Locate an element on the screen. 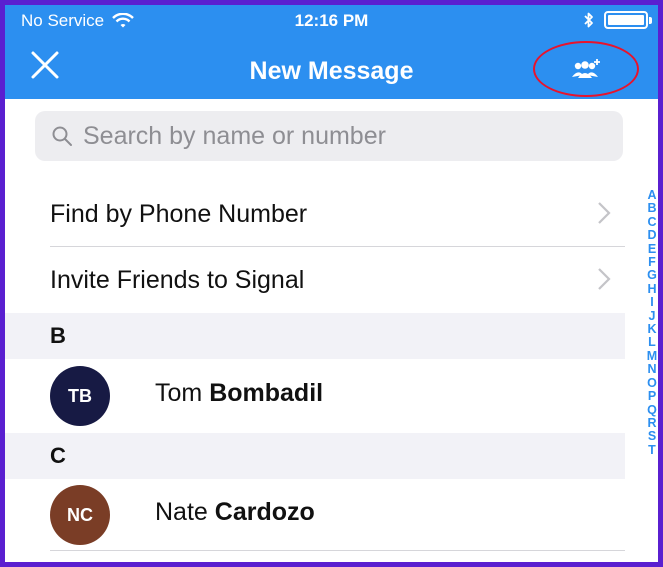  index-letter-a: A is located at coordinates (651, 195).